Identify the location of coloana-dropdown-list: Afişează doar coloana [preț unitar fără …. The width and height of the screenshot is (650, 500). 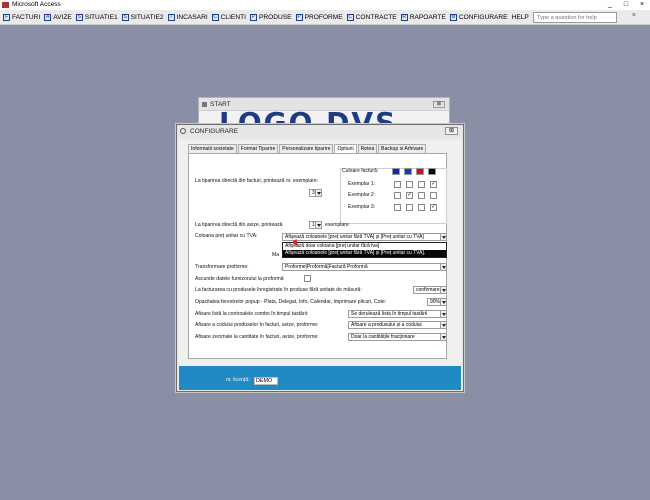
(364, 250).